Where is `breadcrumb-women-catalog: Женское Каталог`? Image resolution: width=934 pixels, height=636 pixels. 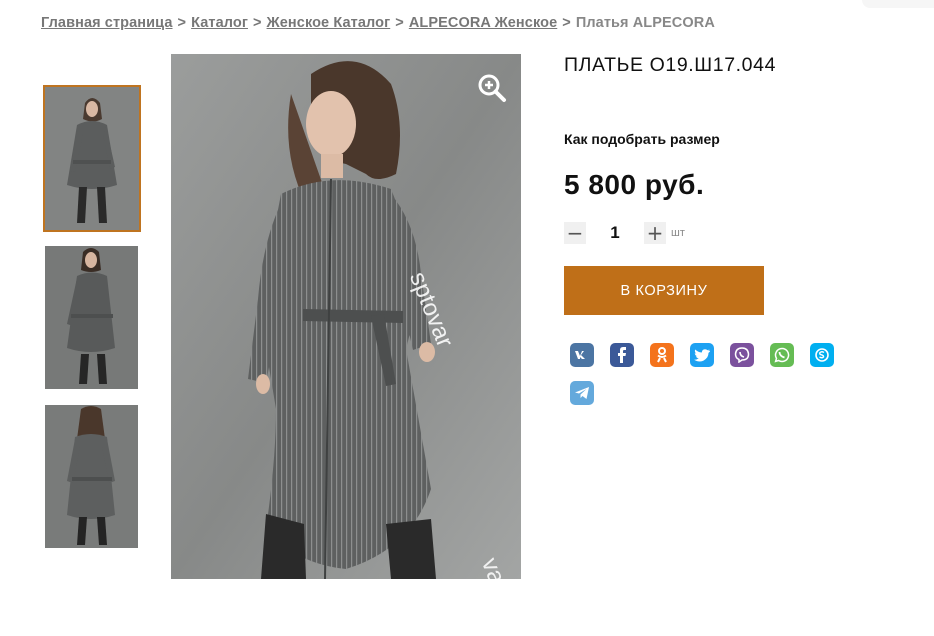
breadcrumb-women-catalog: Женское Каталог is located at coordinates (329, 23).